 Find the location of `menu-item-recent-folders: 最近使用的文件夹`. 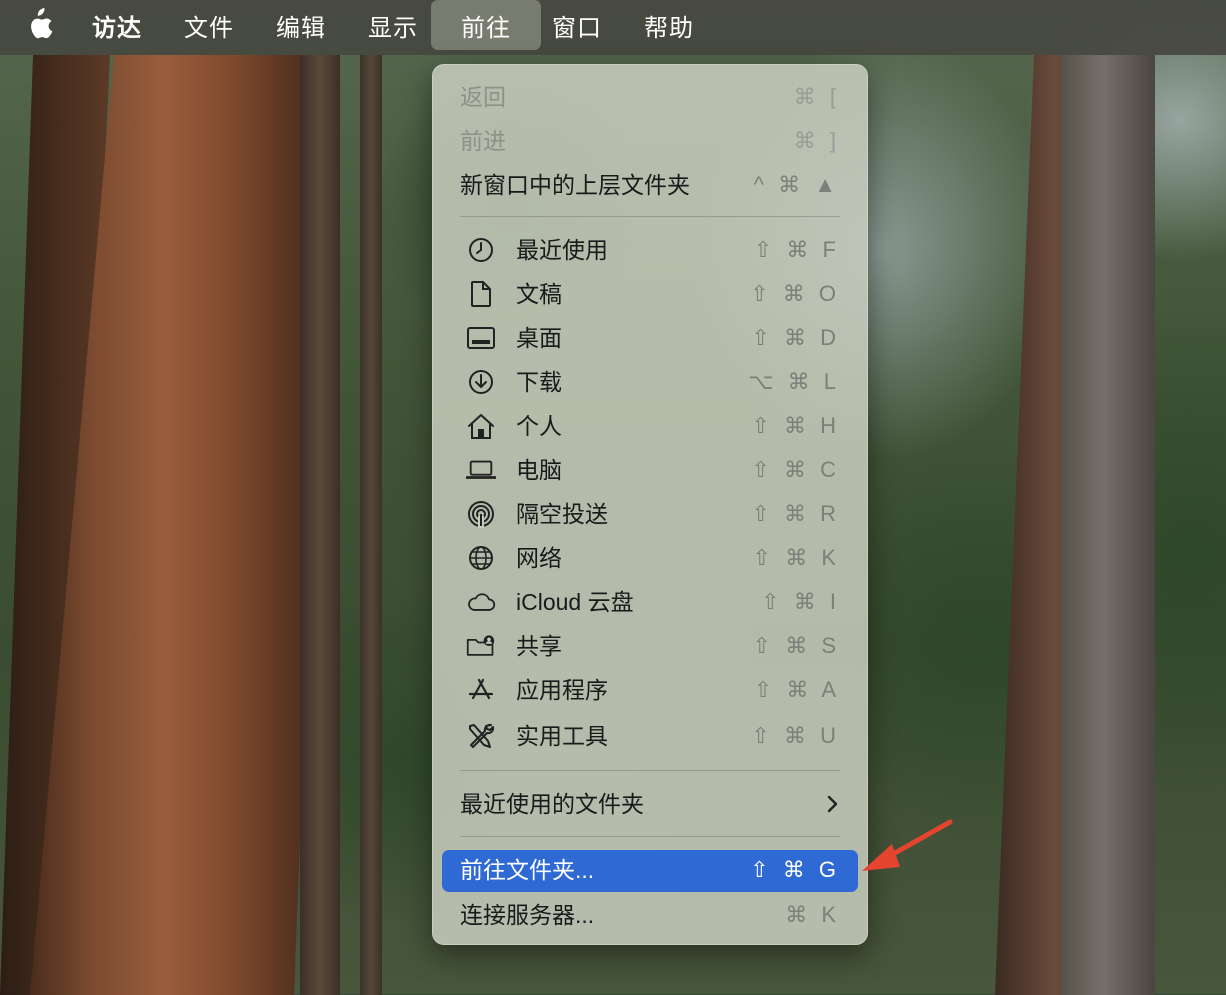

menu-item-recent-folders: 最近使用的文件夹 is located at coordinates (650, 804).